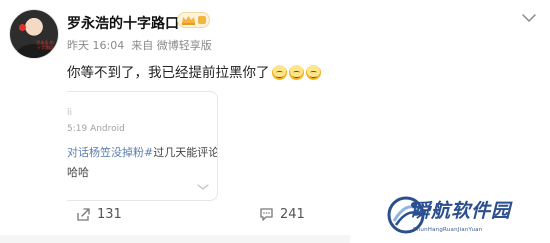 The height and width of the screenshot is (243, 550). I want to click on author-name: 罗永浩的十字路口, so click(123, 23).